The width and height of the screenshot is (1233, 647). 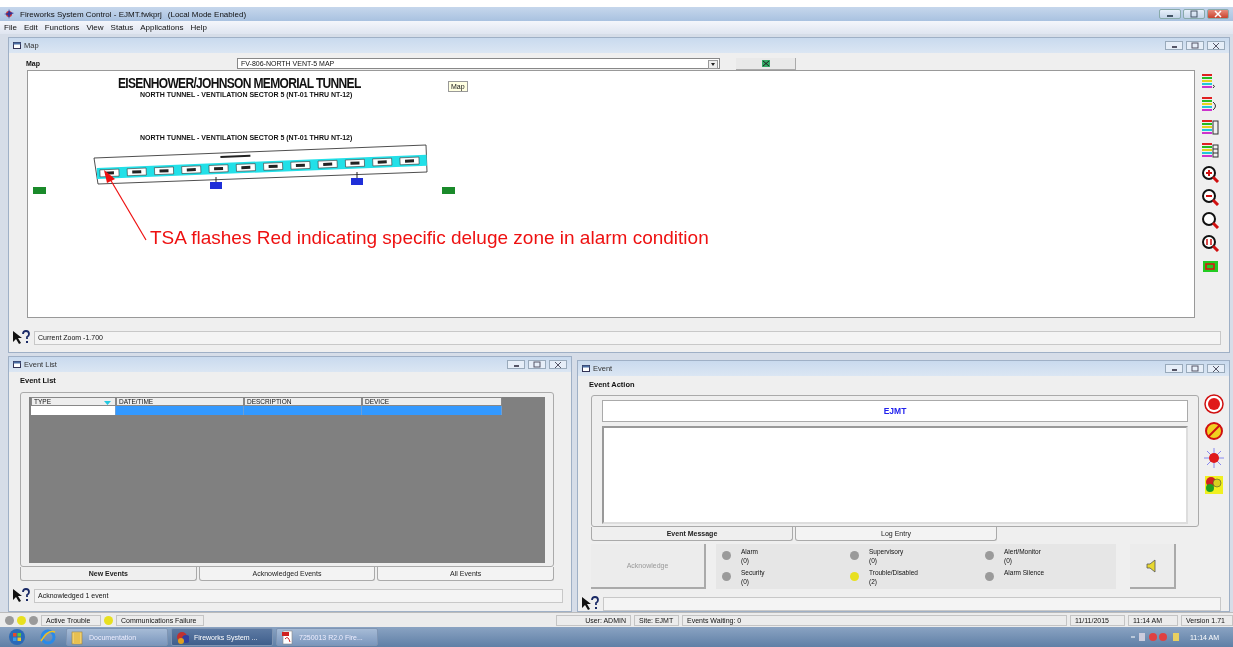 I want to click on magnifier-icon, so click(x=1210, y=219).